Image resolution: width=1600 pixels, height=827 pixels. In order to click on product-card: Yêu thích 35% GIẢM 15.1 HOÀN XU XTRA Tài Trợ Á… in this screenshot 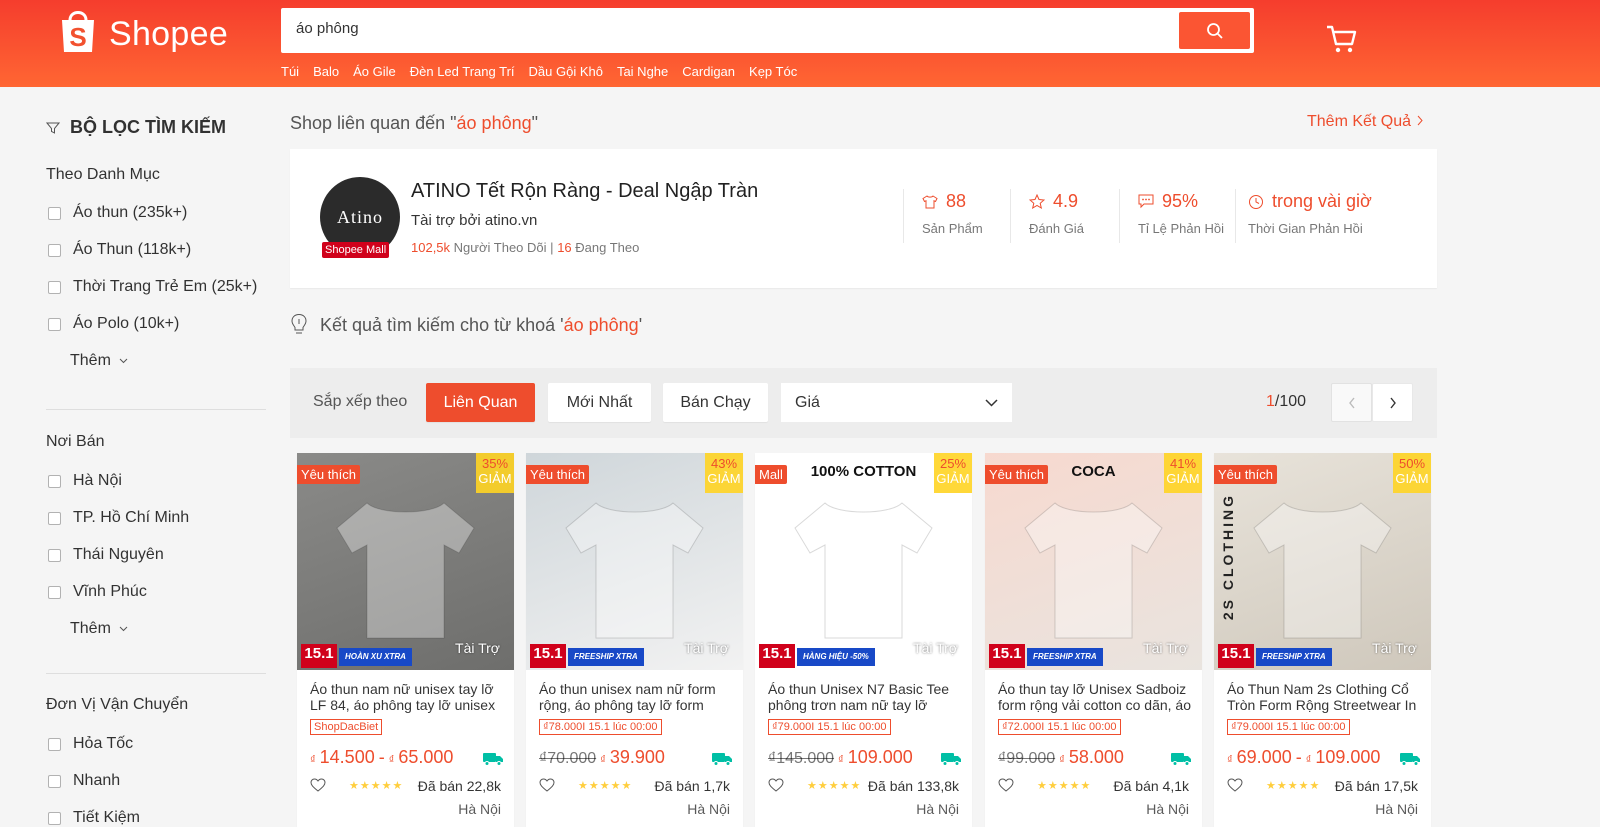, I will do `click(405, 640)`.